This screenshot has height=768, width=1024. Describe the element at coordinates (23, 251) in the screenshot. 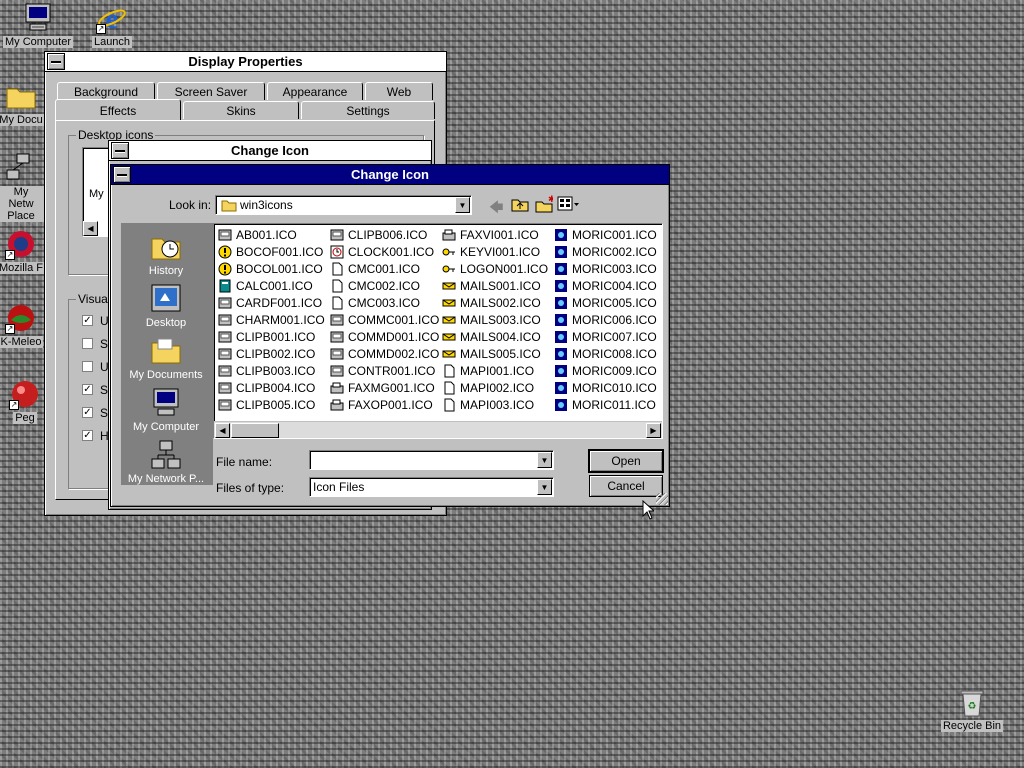

I see `desktop-icon-mozilla: ↗ Mozilla F` at that location.